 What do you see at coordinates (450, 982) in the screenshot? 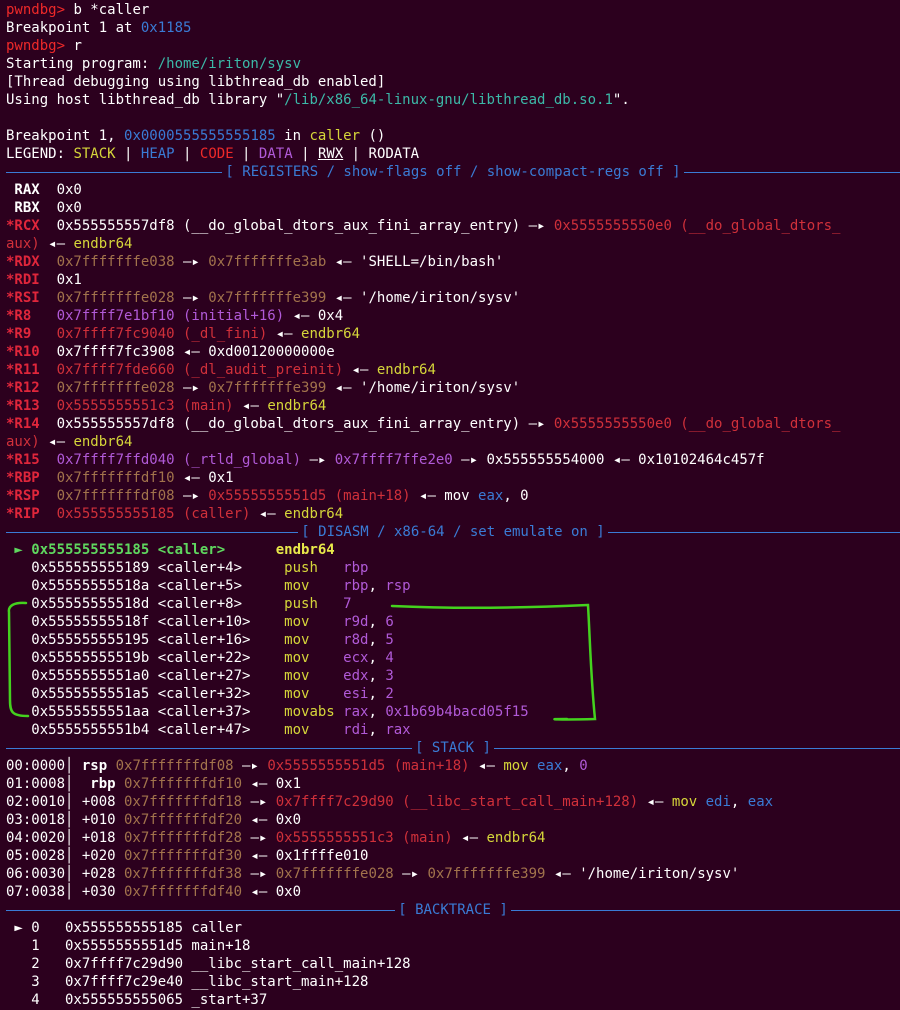
I see `backtrace-row: 3 0x7ffff7c29e40 __libc_start_main+128` at bounding box center [450, 982].